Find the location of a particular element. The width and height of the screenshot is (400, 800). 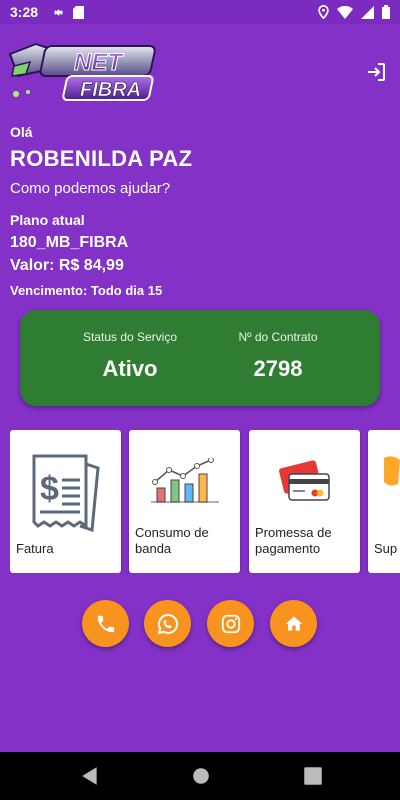

battery-icon is located at coordinates (386, 12).